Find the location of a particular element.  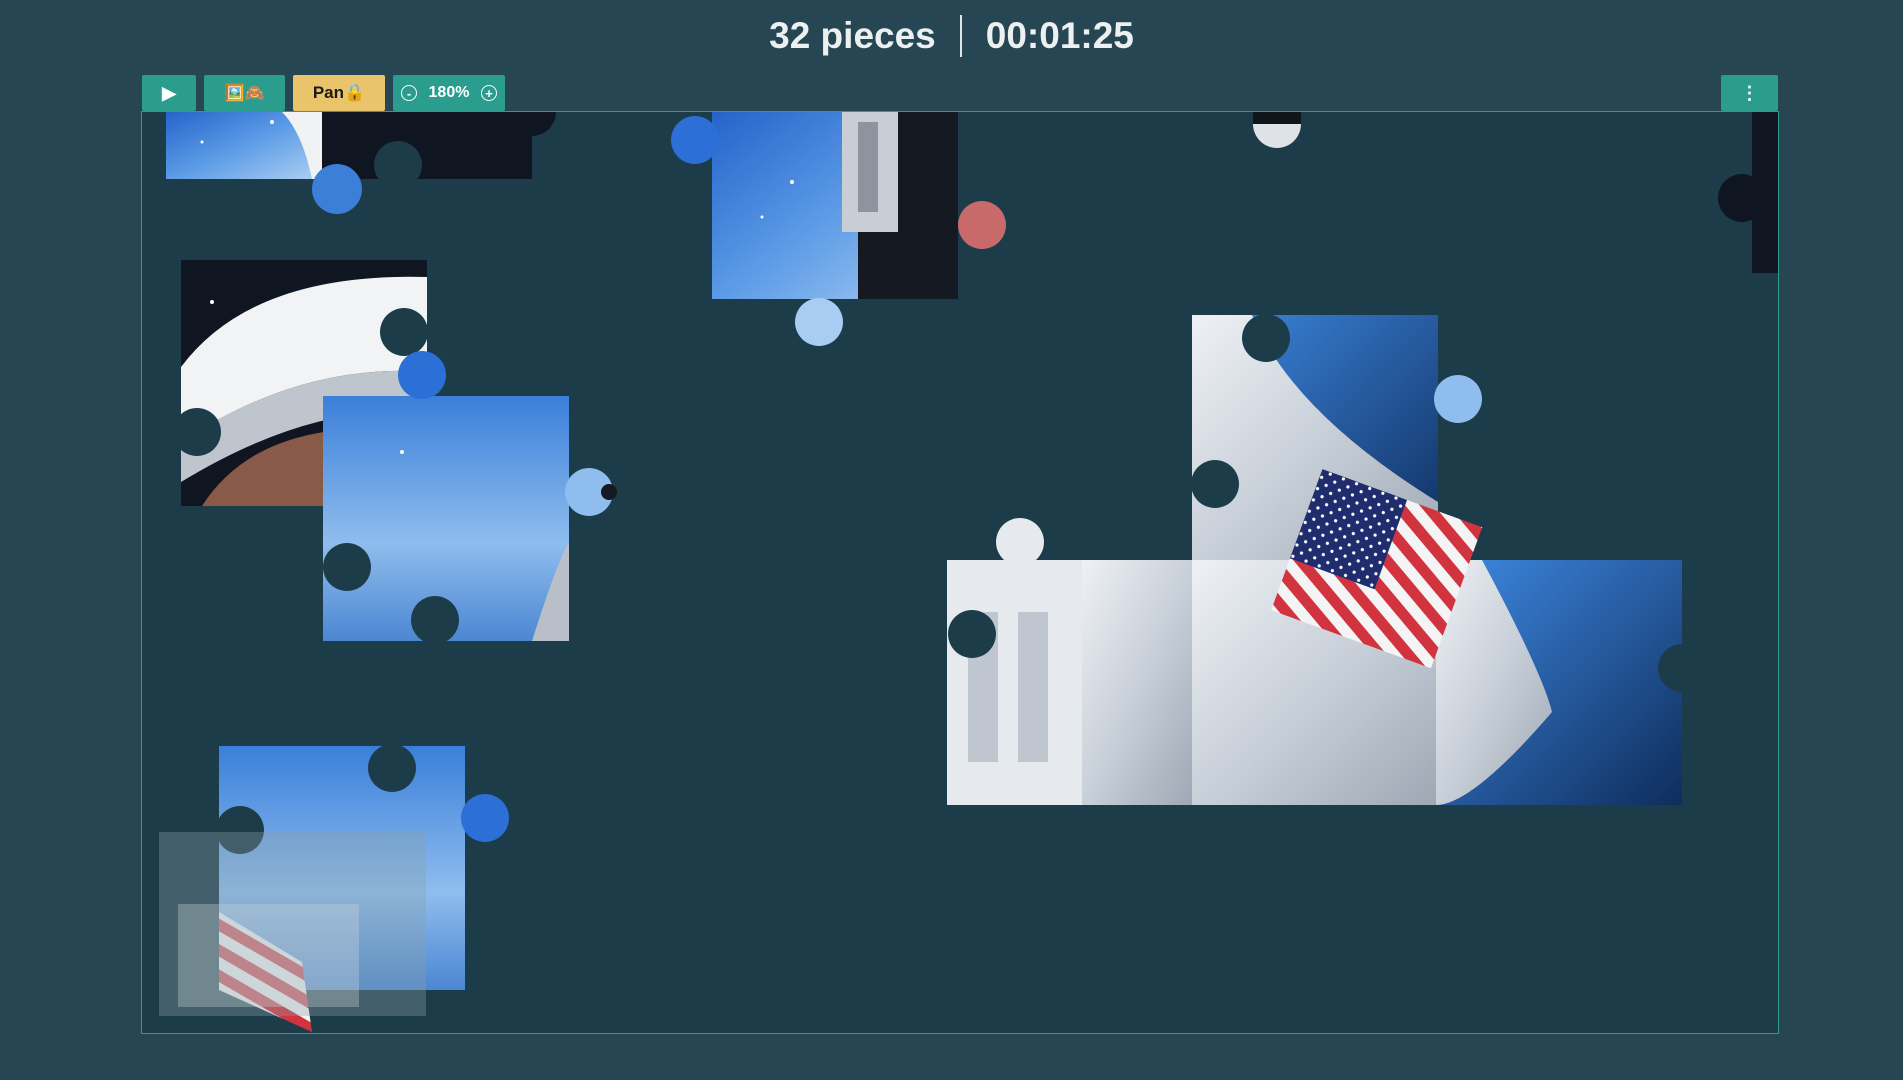

preview-toggle-button: 🖼️🙈 is located at coordinates (244, 93).